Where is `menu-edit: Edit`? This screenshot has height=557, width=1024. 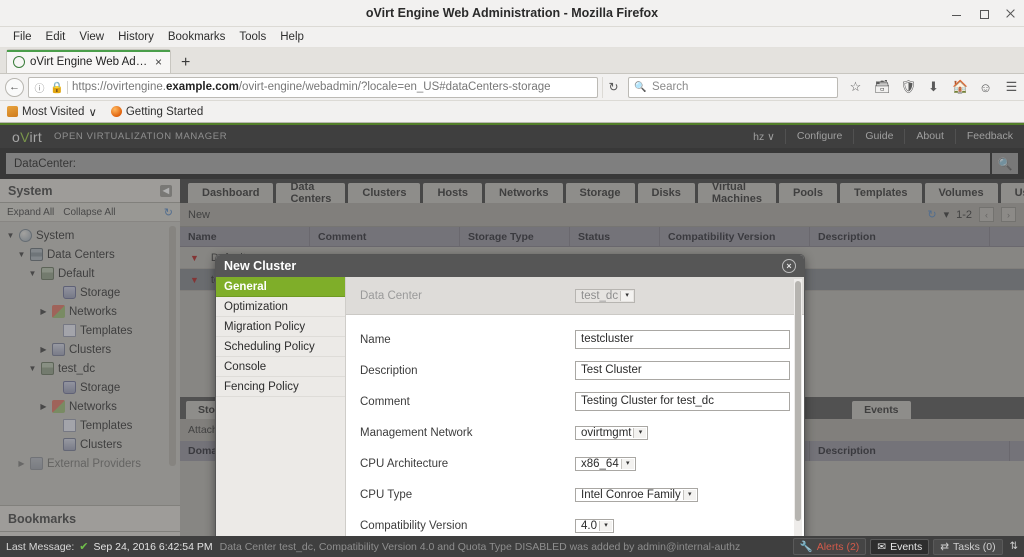
menu-edit: Edit is located at coordinates (56, 37).